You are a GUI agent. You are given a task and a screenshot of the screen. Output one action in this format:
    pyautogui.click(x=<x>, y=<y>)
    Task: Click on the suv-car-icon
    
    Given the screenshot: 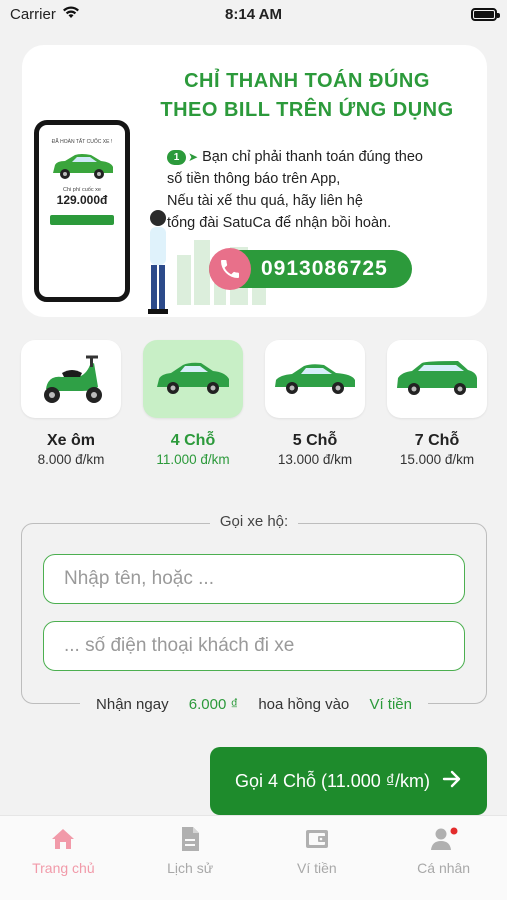 What is the action you would take?
    pyautogui.click(x=437, y=378)
    